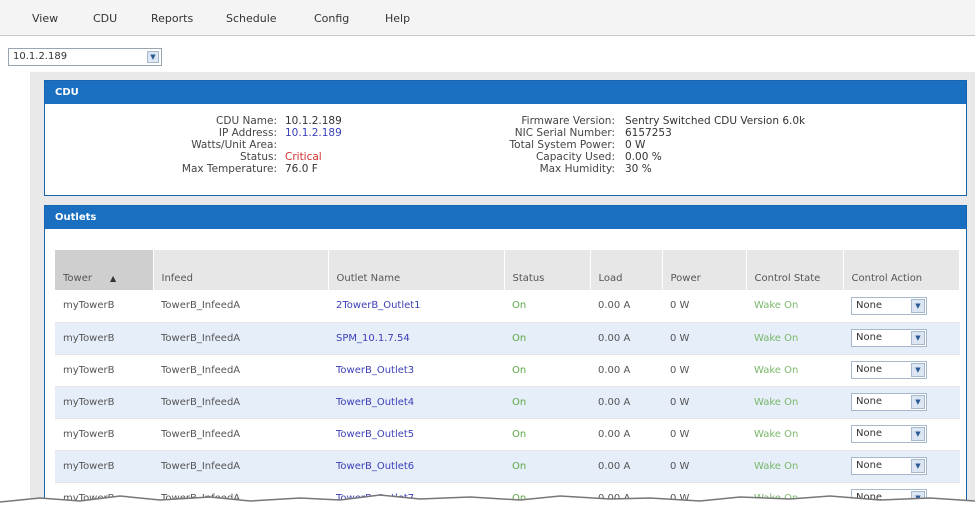 Image resolution: width=975 pixels, height=531 pixels. What do you see at coordinates (251, 18) in the screenshot?
I see `menu-schedule: Schedule` at bounding box center [251, 18].